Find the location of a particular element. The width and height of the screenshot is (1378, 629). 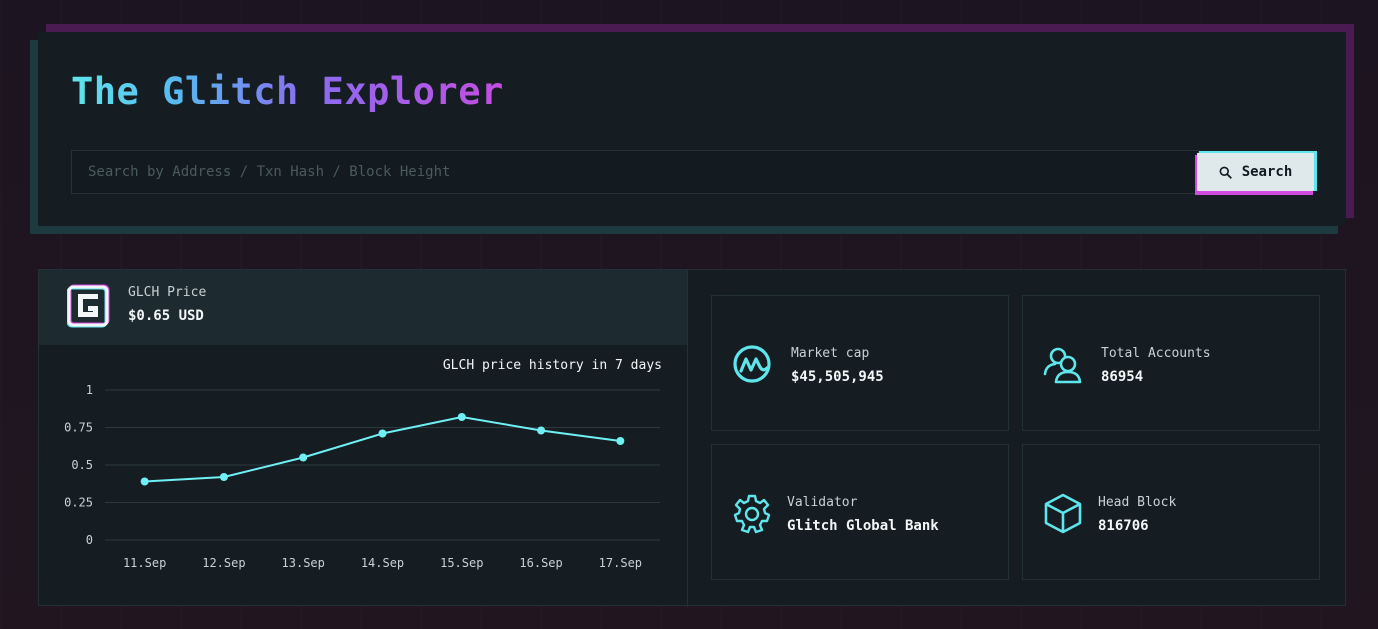

card-head-block: Head Block 816706 is located at coordinates (1171, 512).